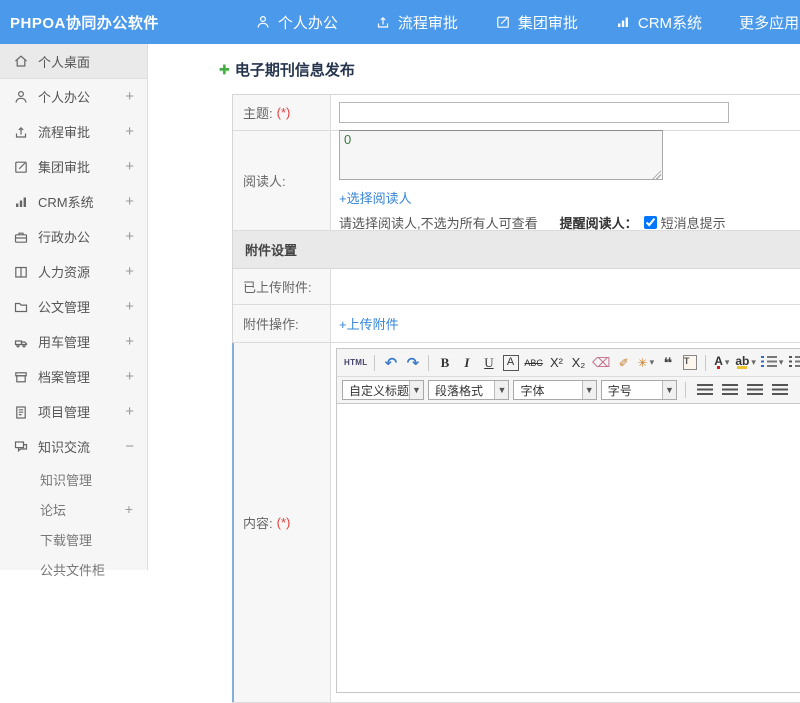 This screenshot has height=703, width=800. I want to click on undo-button: ↶, so click(390, 363).